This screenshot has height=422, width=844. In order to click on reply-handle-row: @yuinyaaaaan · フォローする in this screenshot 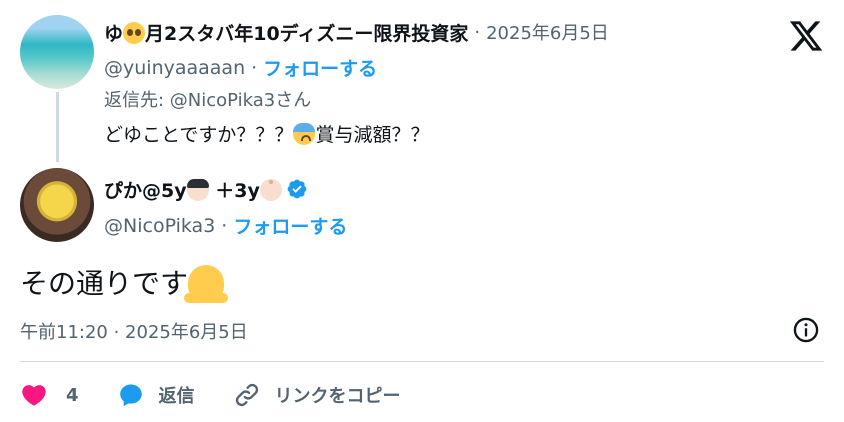, I will do `click(240, 67)`.